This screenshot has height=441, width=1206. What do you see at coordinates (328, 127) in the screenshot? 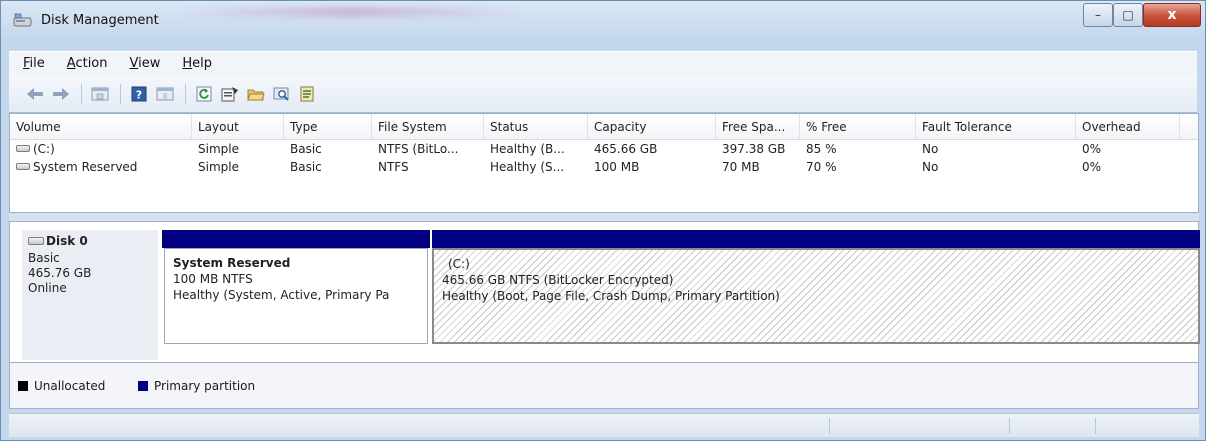
I see `column-type: Type` at bounding box center [328, 127].